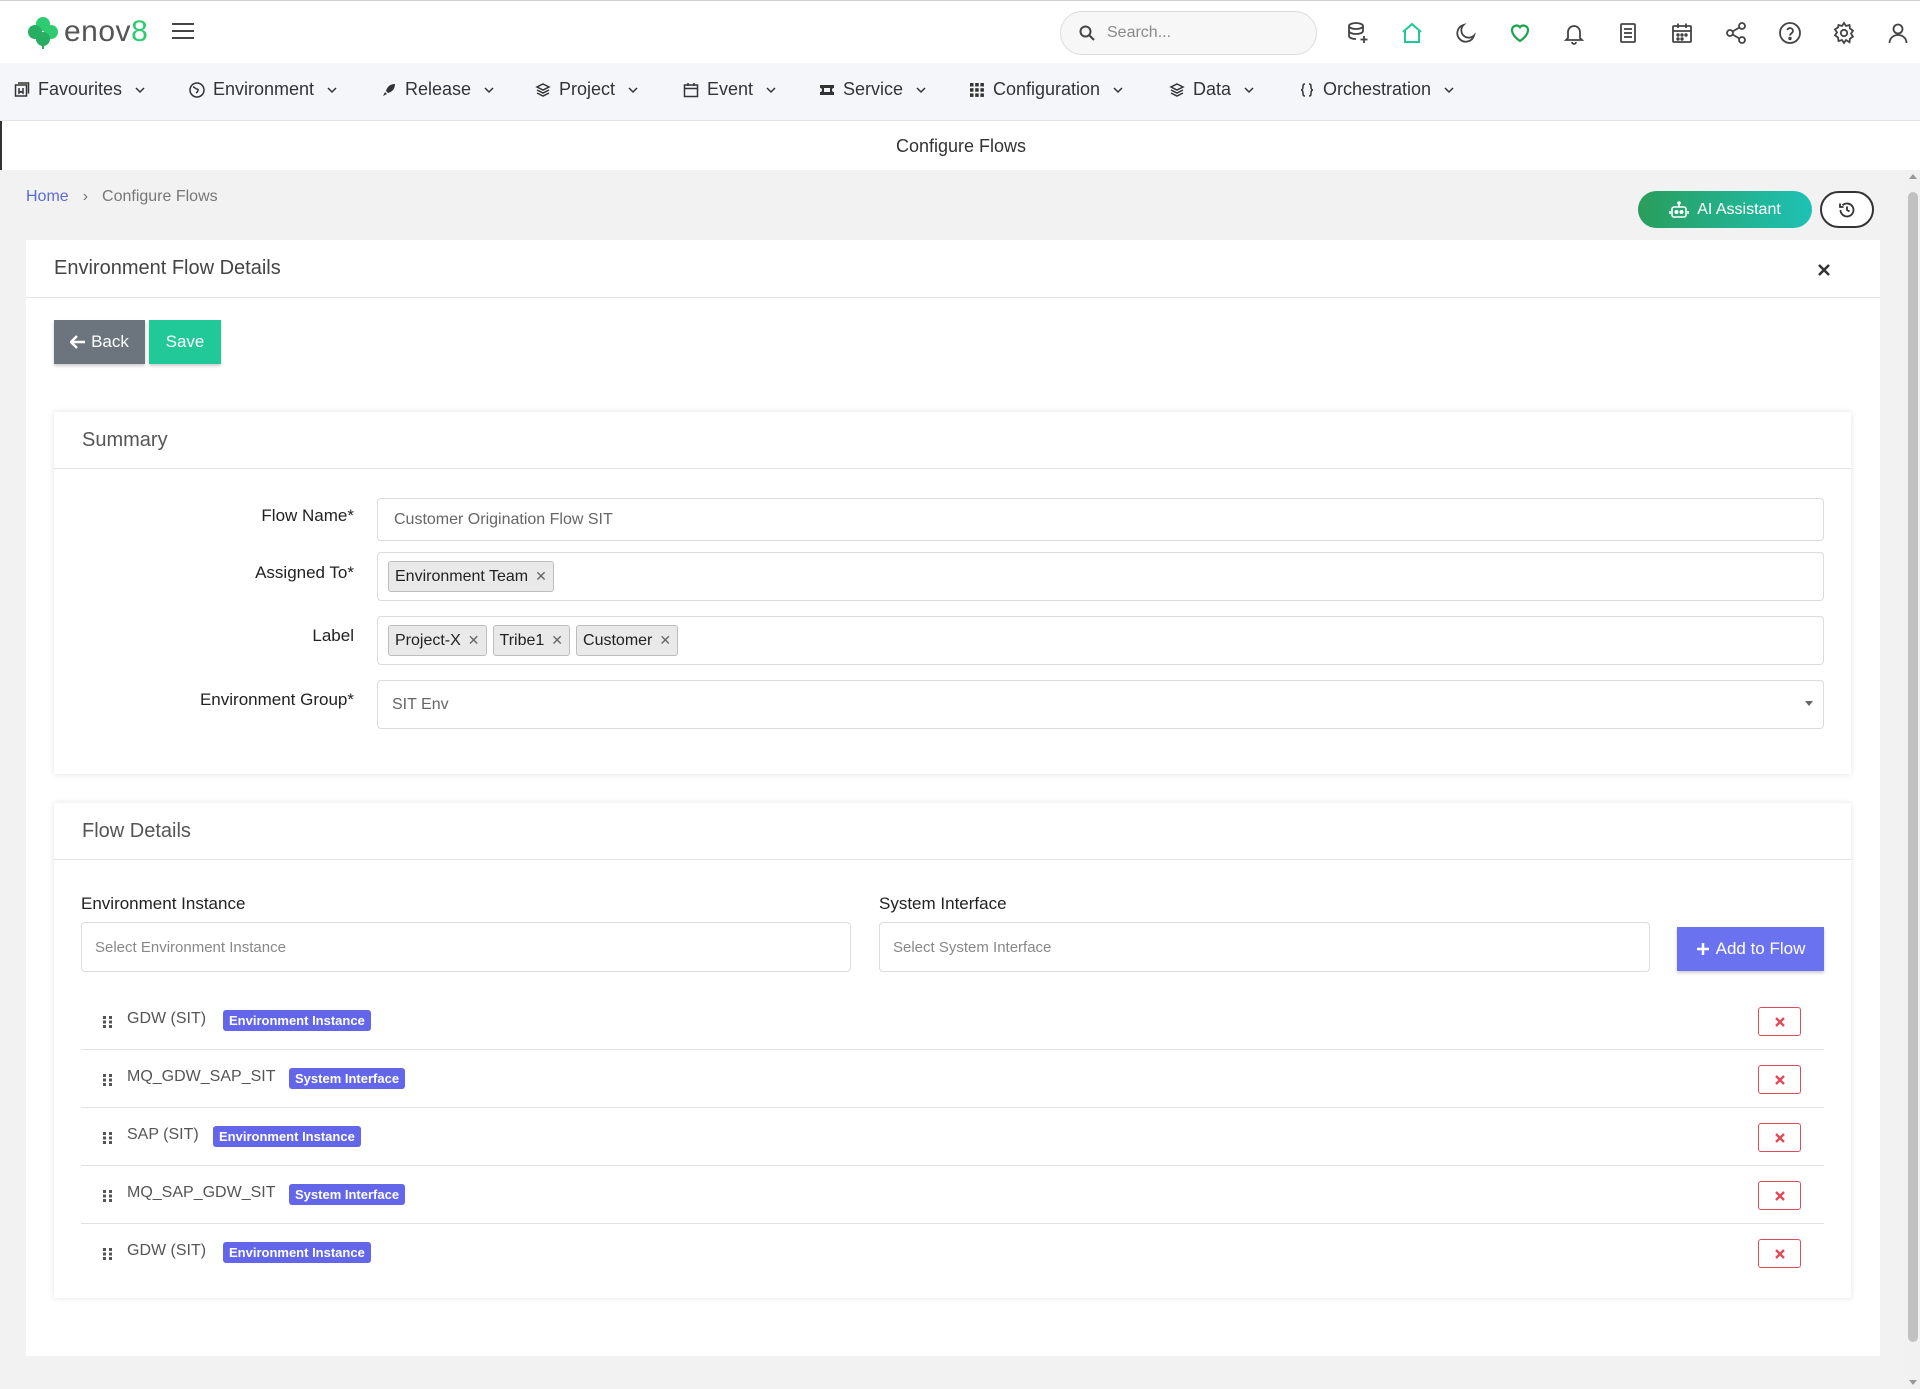 Image resolution: width=1920 pixels, height=1389 pixels. Describe the element at coordinates (618, 640) in the screenshot. I see `tag-label: Customer` at that location.